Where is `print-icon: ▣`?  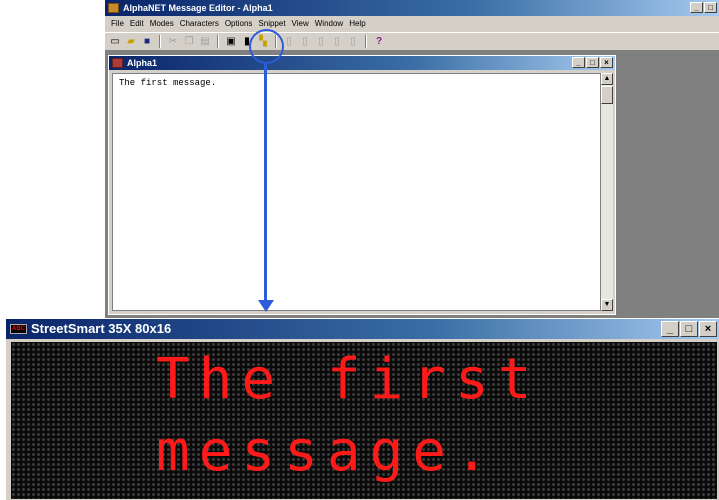 print-icon: ▣ is located at coordinates (231, 42).